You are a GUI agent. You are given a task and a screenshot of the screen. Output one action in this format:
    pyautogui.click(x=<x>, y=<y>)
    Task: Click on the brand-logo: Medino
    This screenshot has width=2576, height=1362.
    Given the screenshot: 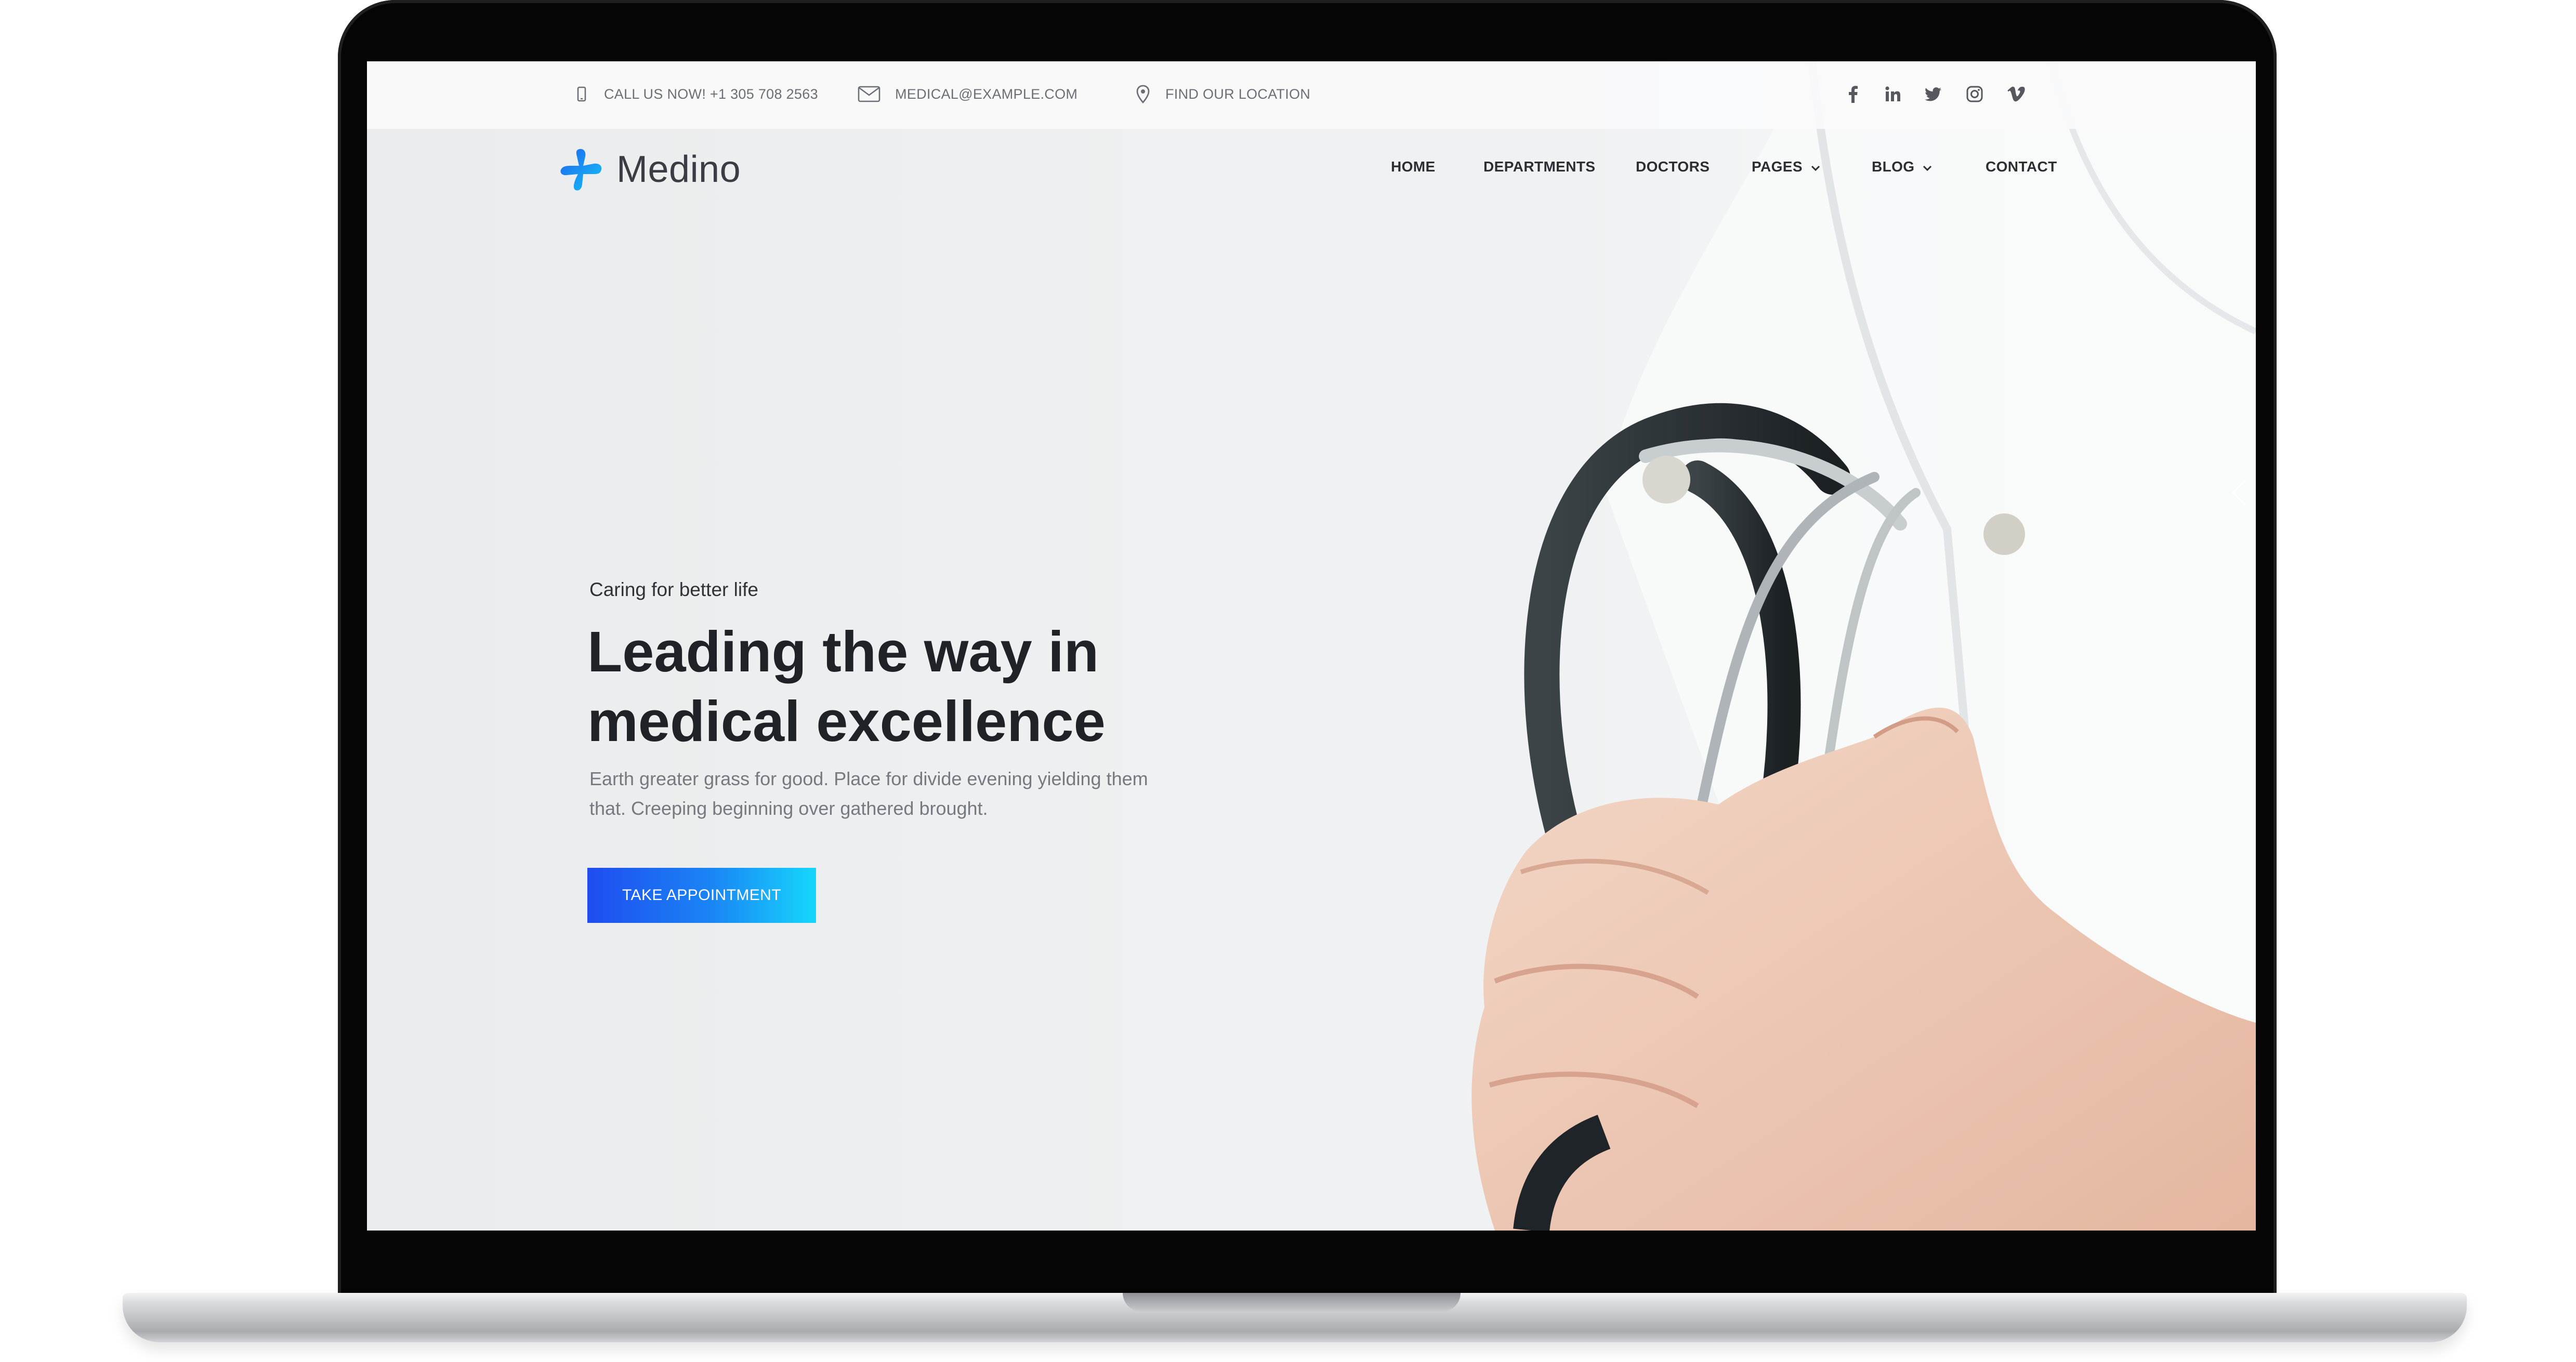 What is the action you would take?
    pyautogui.click(x=650, y=169)
    